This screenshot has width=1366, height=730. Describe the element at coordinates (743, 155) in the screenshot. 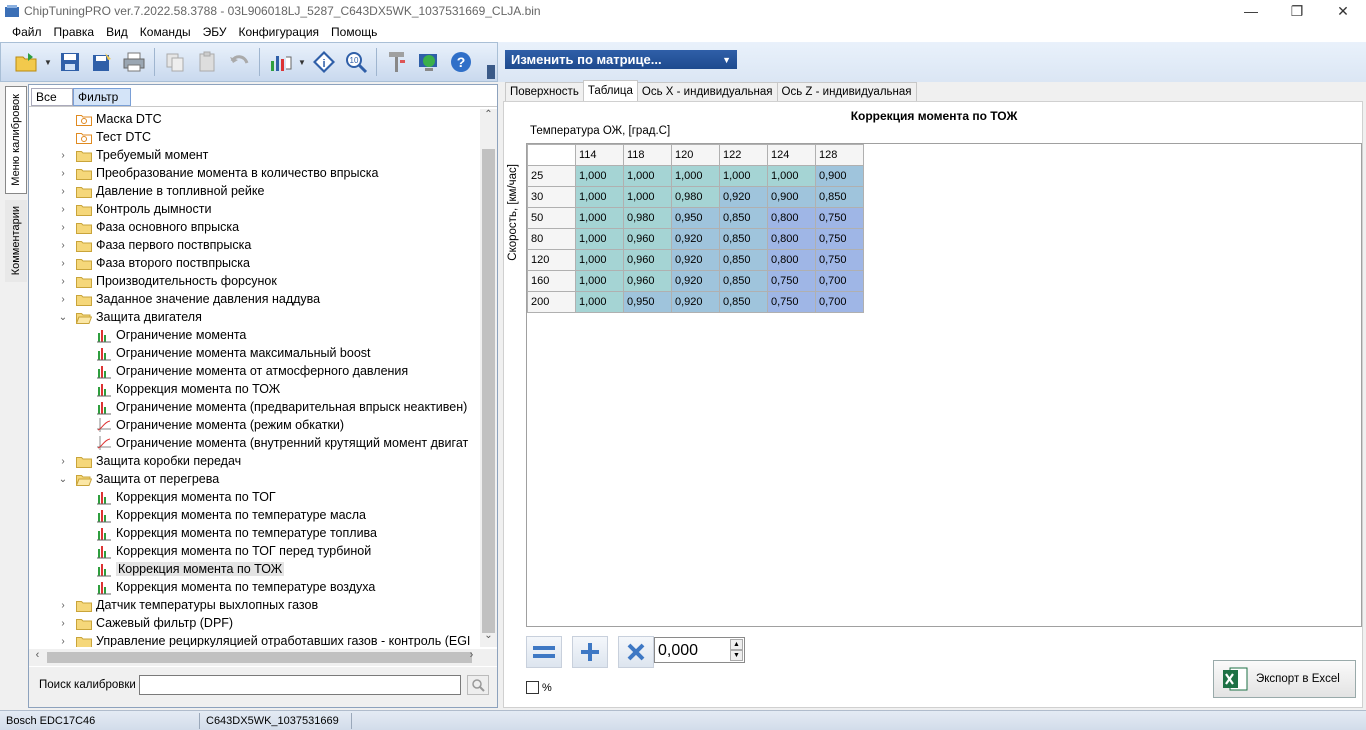

I see `x-axis-cell: 122` at that location.